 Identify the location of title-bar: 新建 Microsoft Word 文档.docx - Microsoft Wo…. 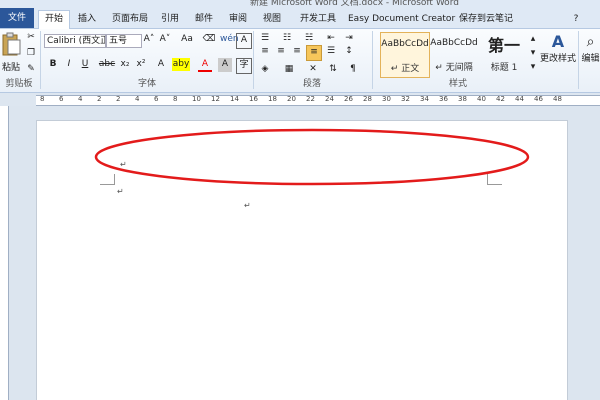
(300, 4).